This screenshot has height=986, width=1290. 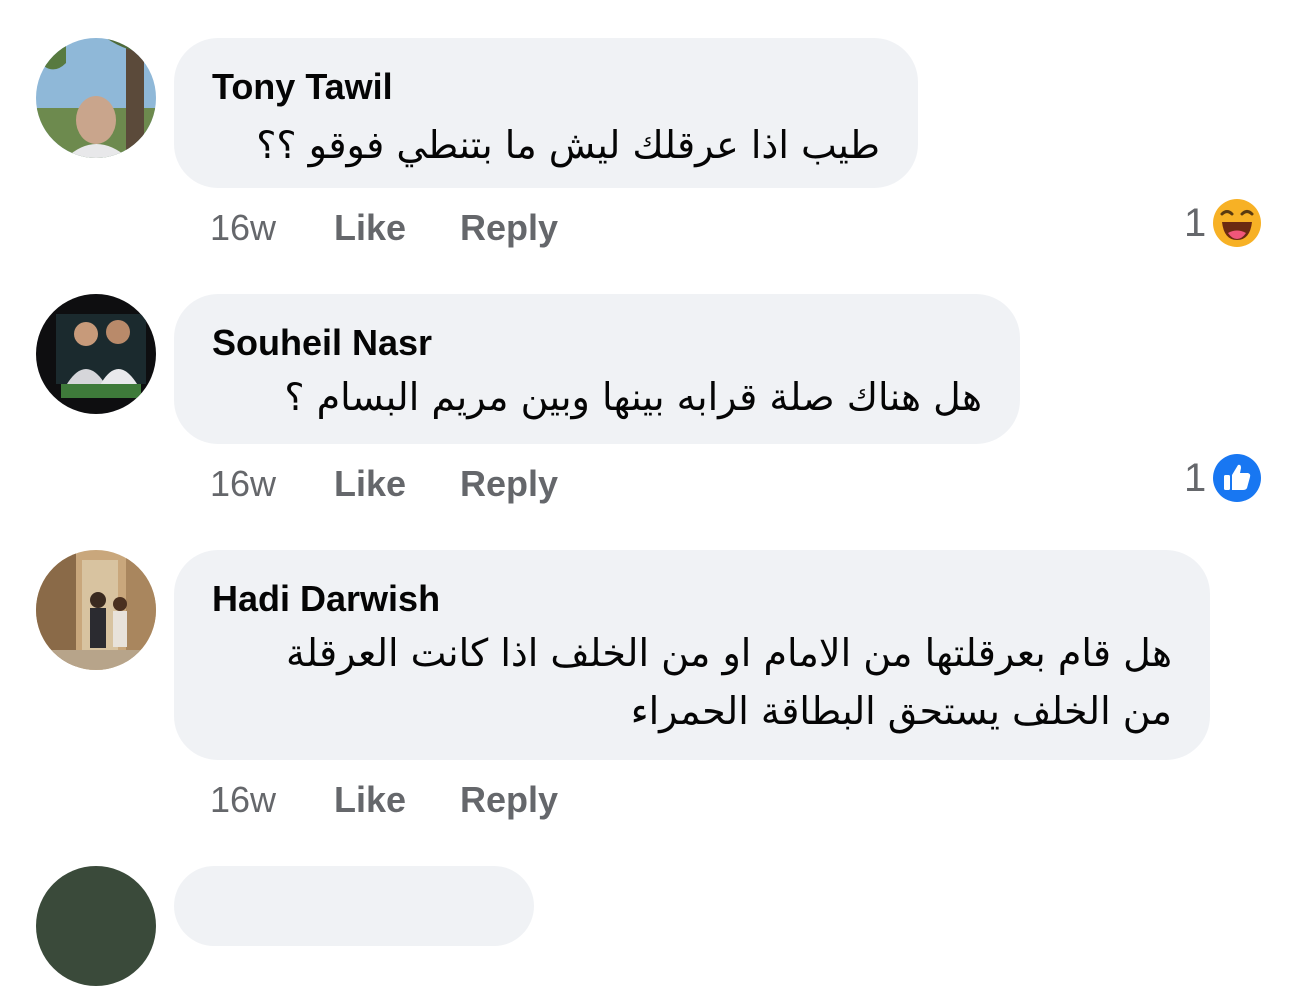 What do you see at coordinates (326, 599) in the screenshot?
I see `comment-author: Hadi Darwish` at bounding box center [326, 599].